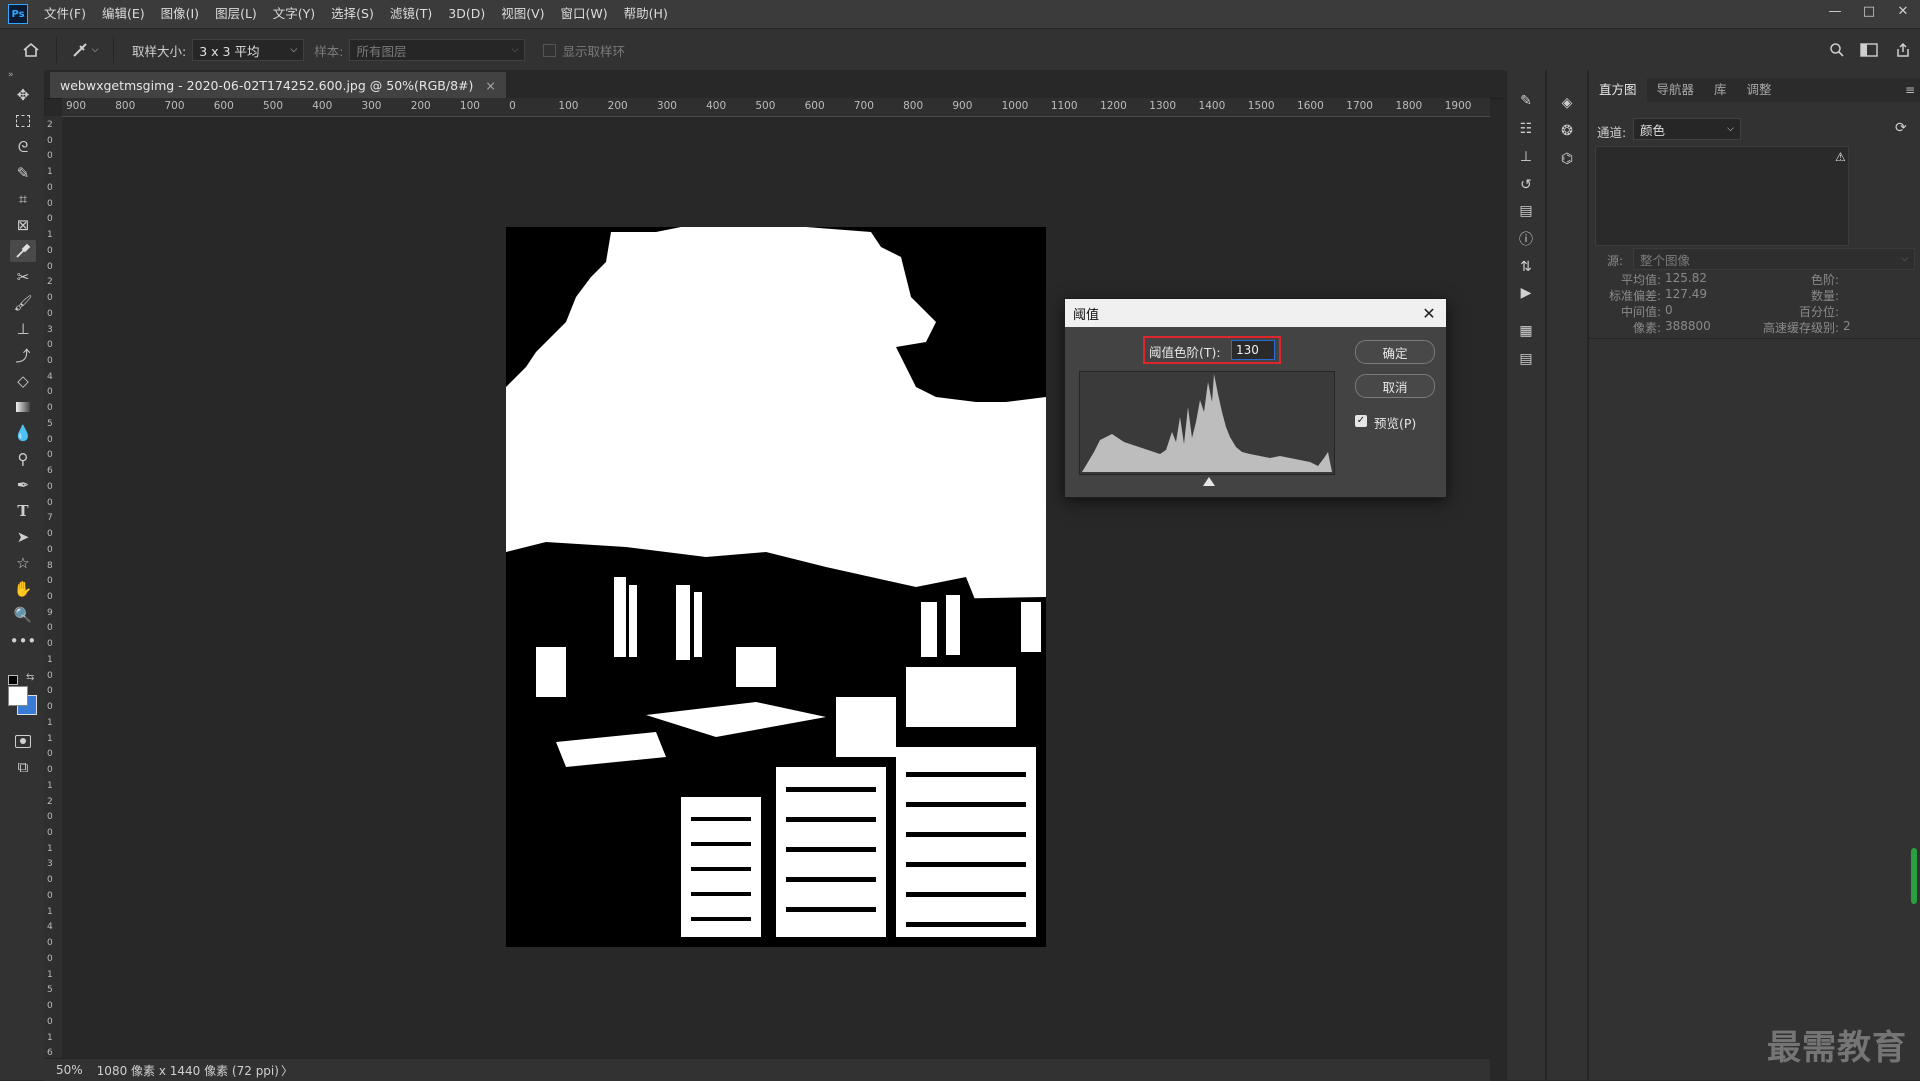 The height and width of the screenshot is (1081, 1920). Describe the element at coordinates (294, 14) in the screenshot. I see `menu-type: 文字(Y)` at that location.